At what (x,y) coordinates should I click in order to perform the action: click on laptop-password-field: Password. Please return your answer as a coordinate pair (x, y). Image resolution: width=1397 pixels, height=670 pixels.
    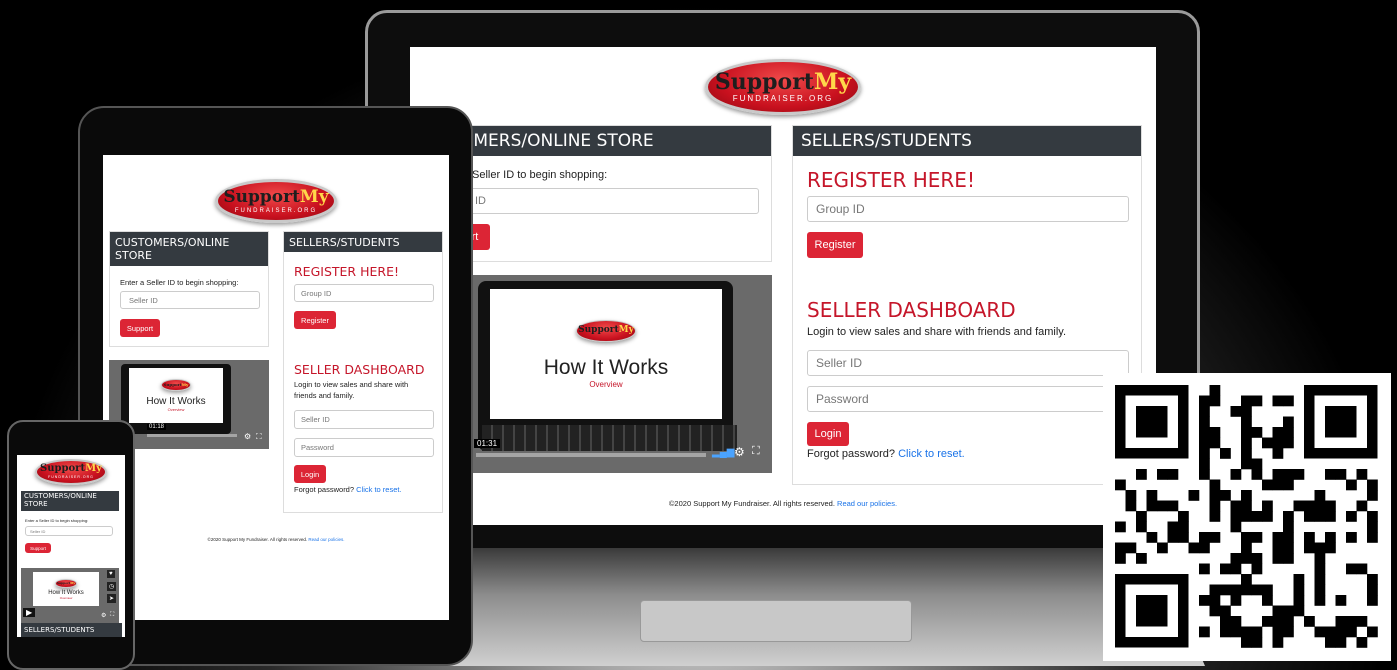
    Looking at the image, I should click on (968, 399).